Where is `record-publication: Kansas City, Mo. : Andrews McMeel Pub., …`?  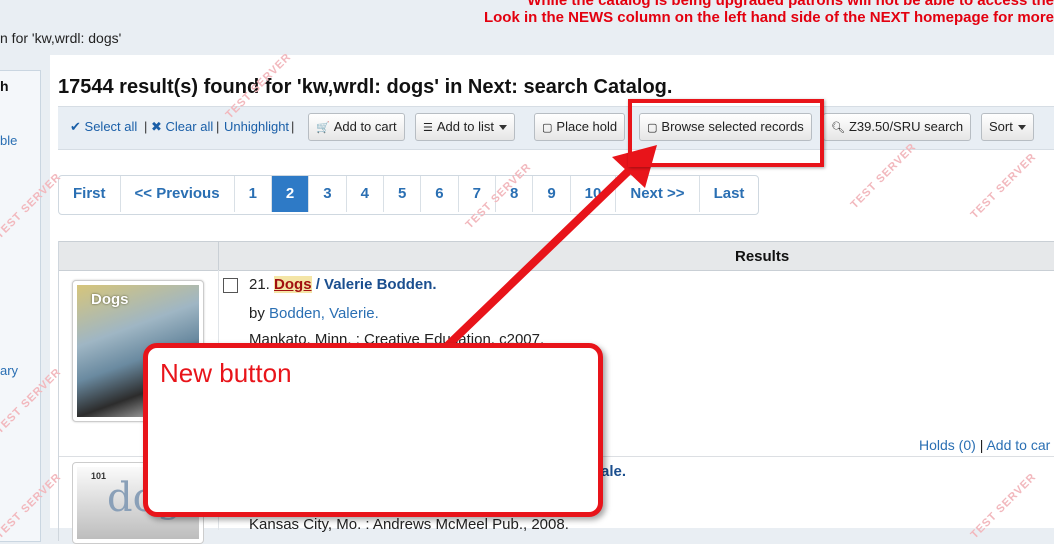
record-publication: Kansas City, Mo. : Andrews McMeel Pub., … is located at coordinates (409, 524).